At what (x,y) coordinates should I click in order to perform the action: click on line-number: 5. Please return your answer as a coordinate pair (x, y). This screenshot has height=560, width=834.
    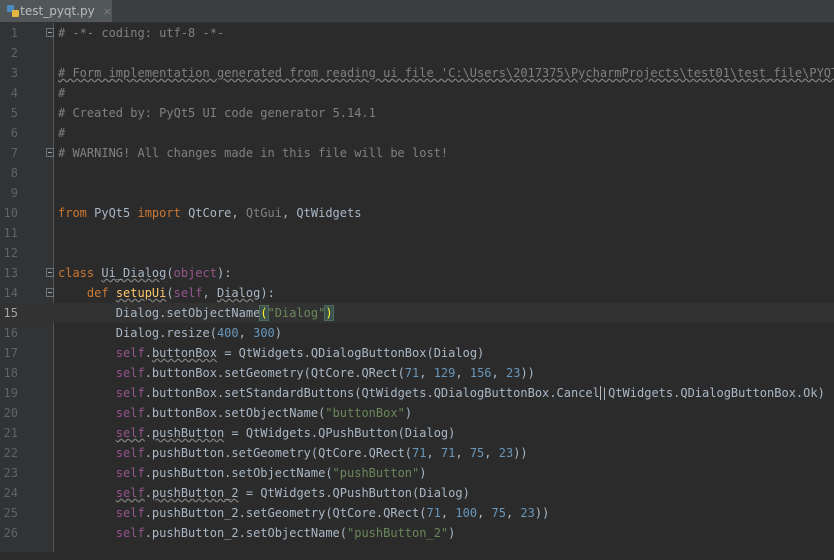
    Looking at the image, I should click on (14, 113).